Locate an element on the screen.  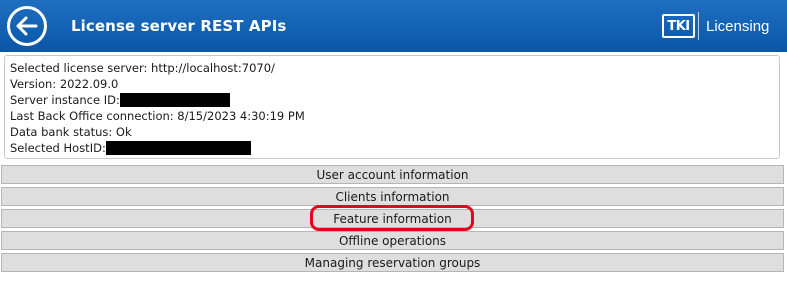
arrow-left-icon is located at coordinates (27, 26).